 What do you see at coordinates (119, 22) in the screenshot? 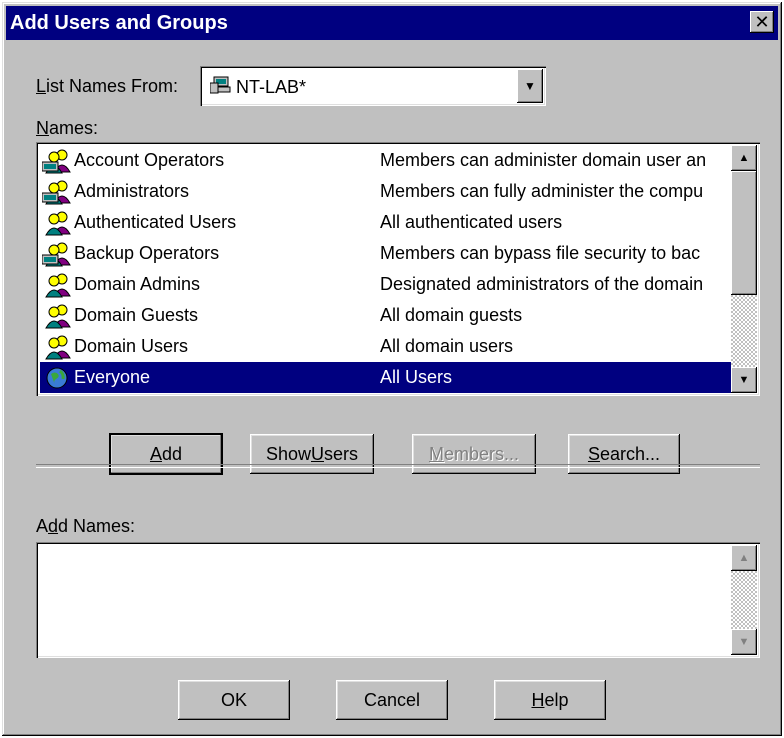
I see `dialog-title: Add Users and Groups` at bounding box center [119, 22].